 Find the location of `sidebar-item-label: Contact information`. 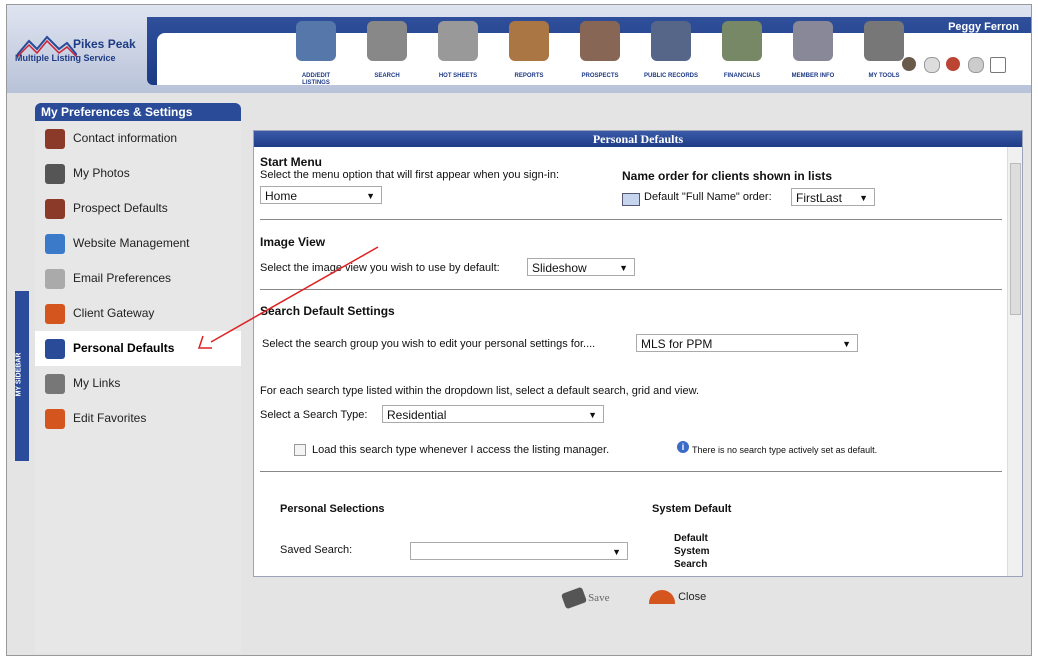

sidebar-item-label: Contact information is located at coordinates (125, 138).